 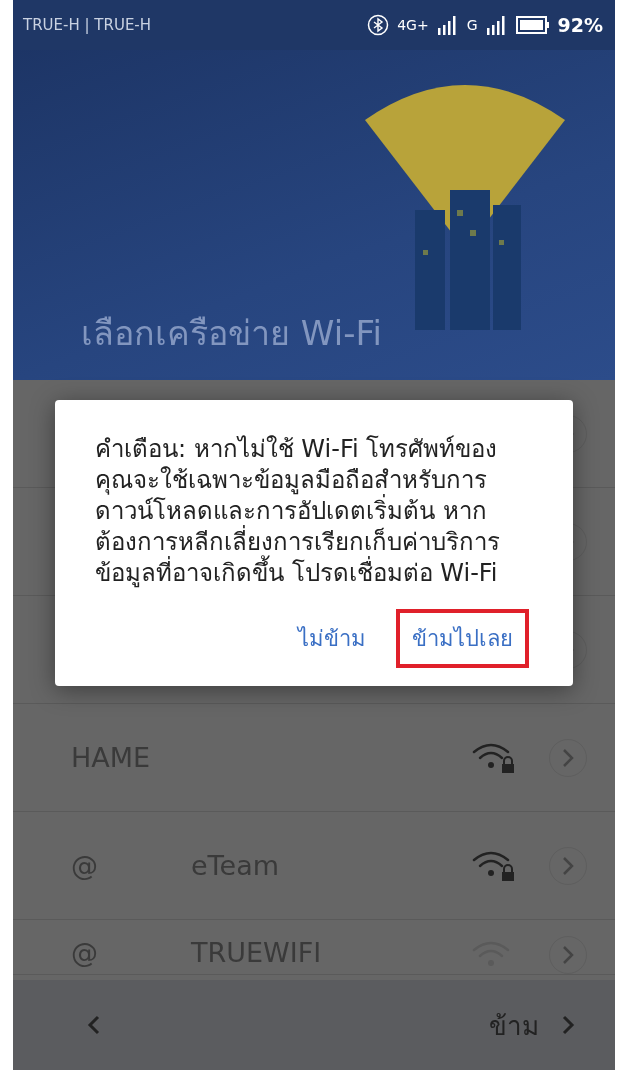 I want to click on dialog-button: ไม่ข้าม, so click(x=332, y=638).